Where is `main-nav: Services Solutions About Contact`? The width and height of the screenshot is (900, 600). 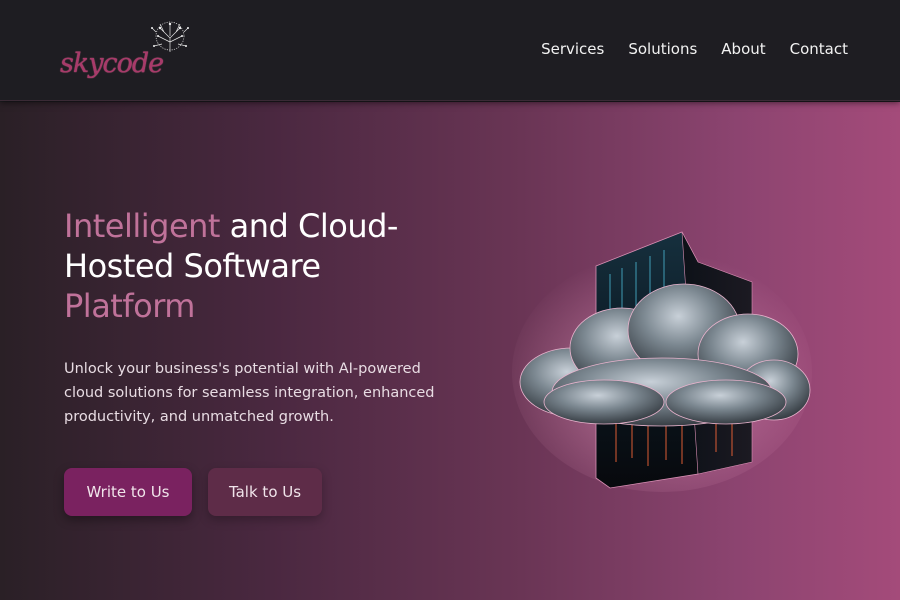
main-nav: Services Solutions About Contact is located at coordinates (694, 49).